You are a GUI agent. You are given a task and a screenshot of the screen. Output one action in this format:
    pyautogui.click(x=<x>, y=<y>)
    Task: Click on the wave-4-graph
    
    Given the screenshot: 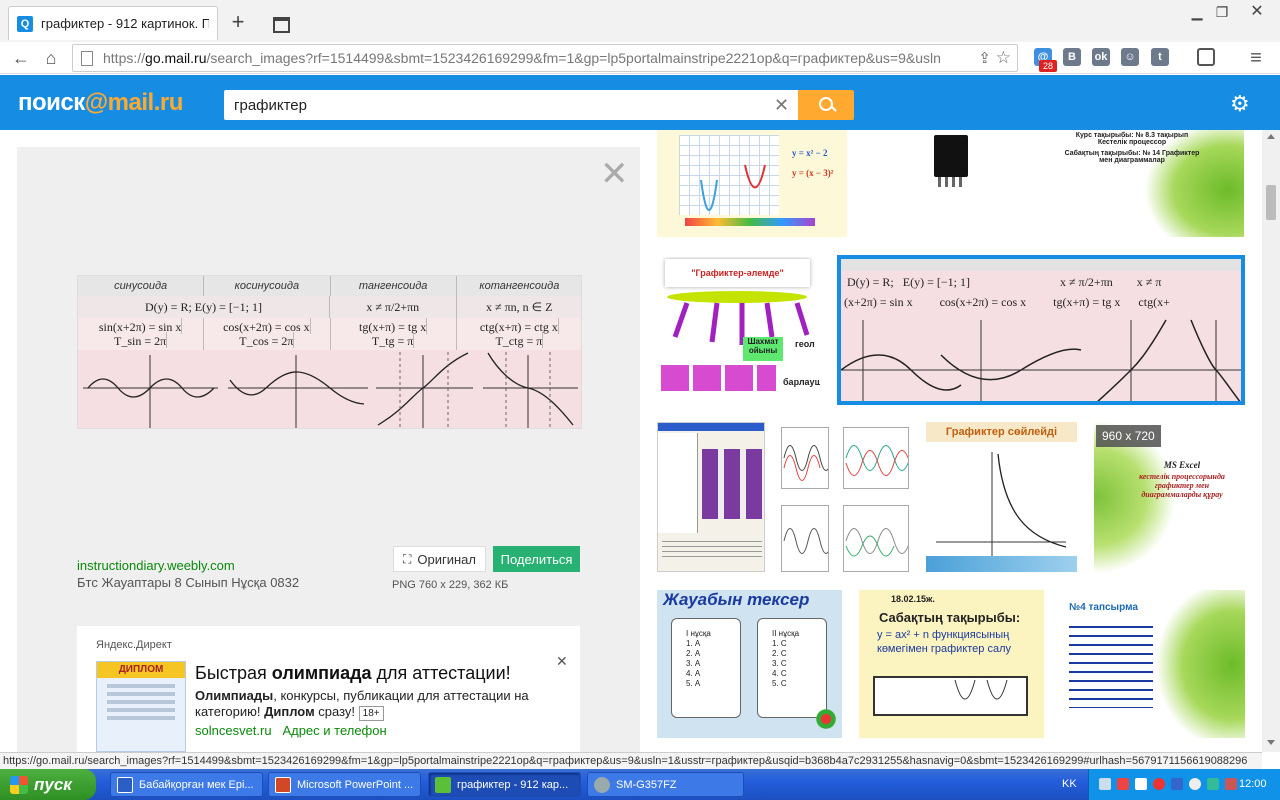 What is the action you would take?
    pyautogui.click(x=876, y=542)
    